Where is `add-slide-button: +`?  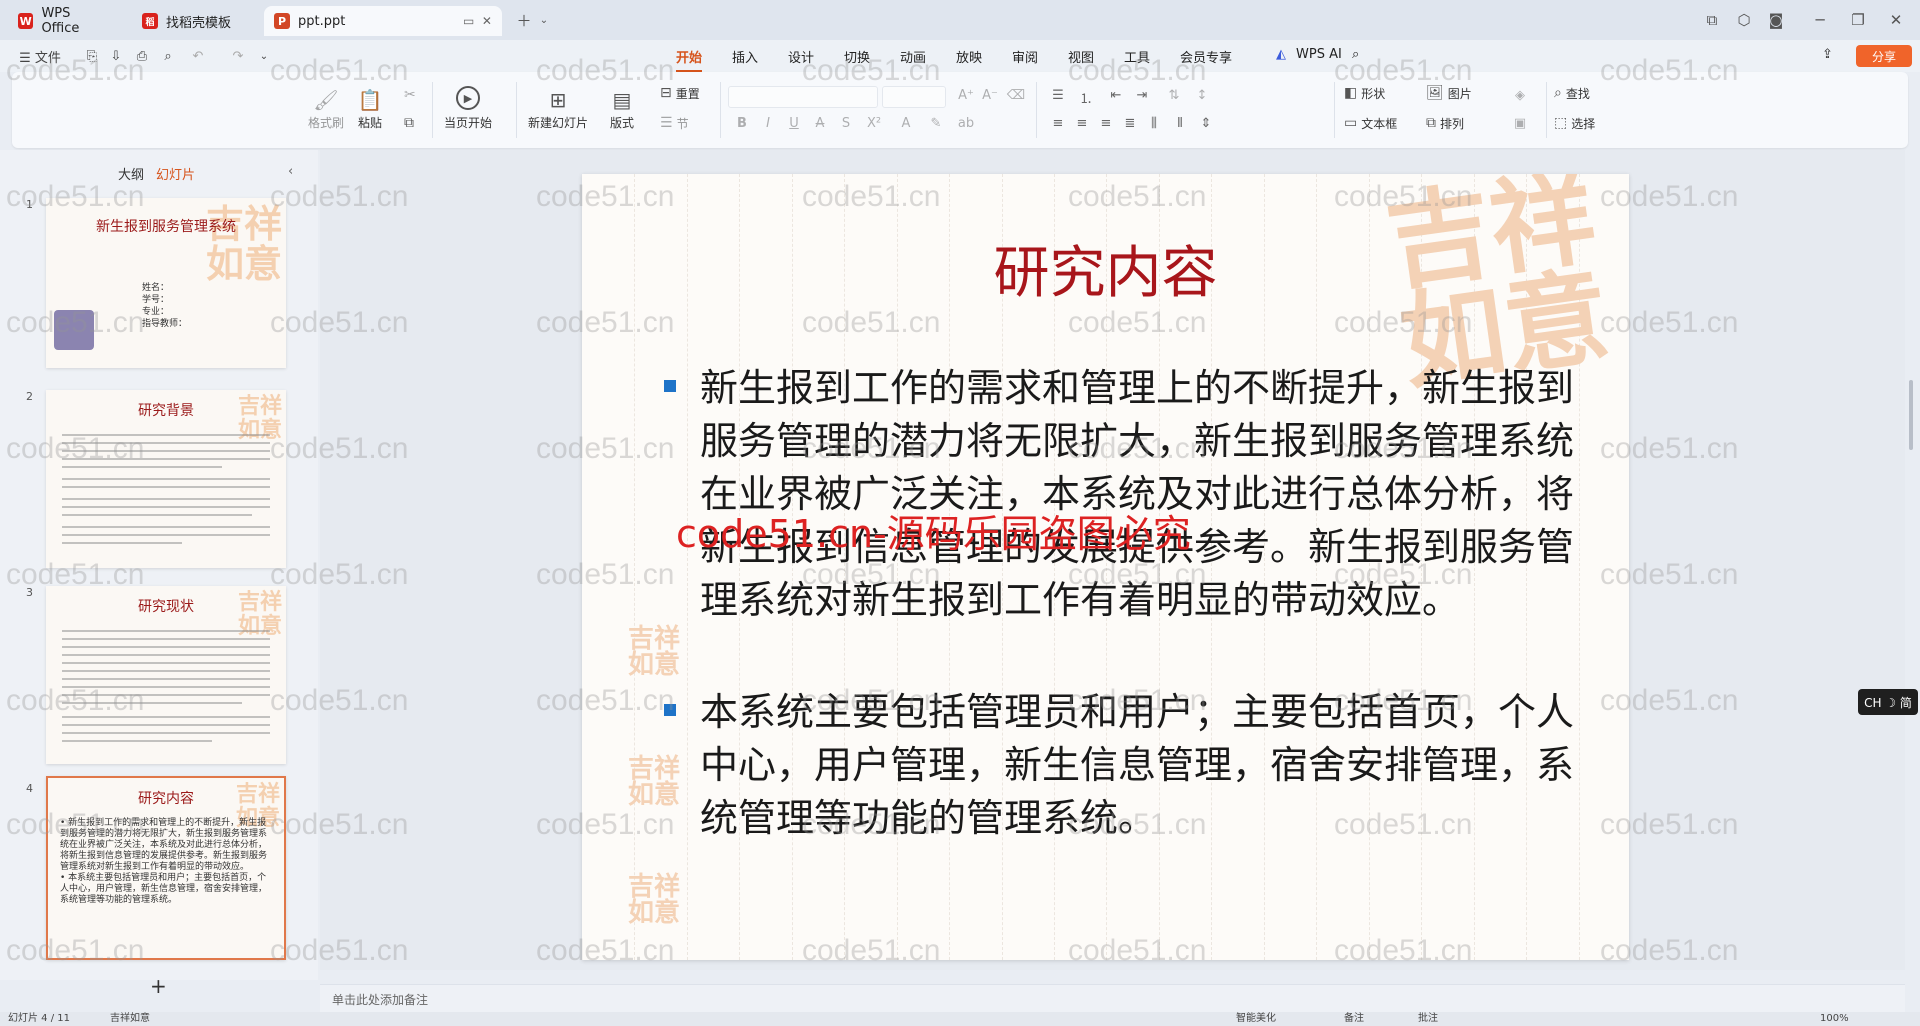
add-slide-button: + is located at coordinates (158, 986).